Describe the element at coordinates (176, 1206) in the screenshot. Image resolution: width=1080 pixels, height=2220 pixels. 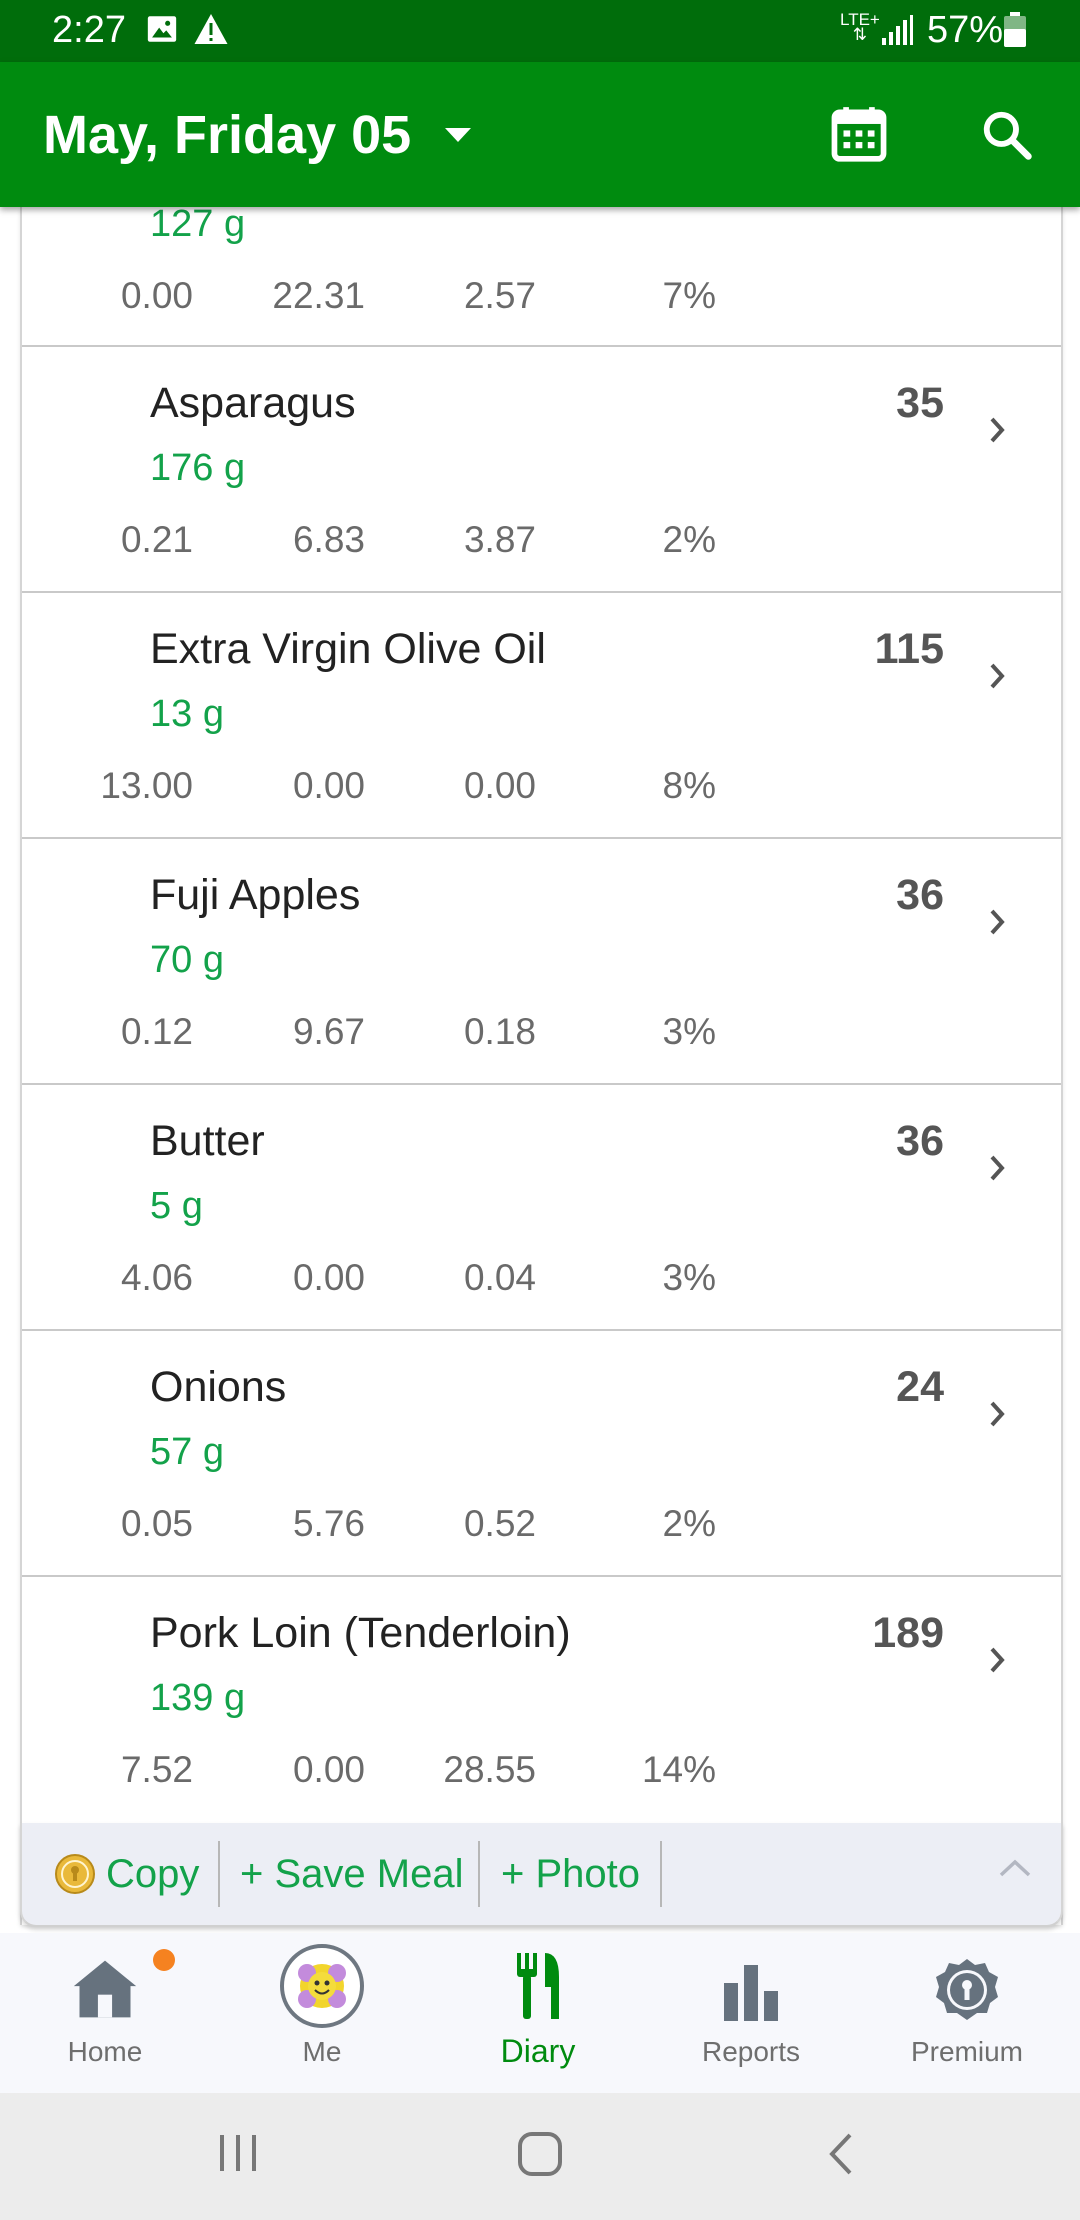
I see `food-weight: 5 g` at that location.